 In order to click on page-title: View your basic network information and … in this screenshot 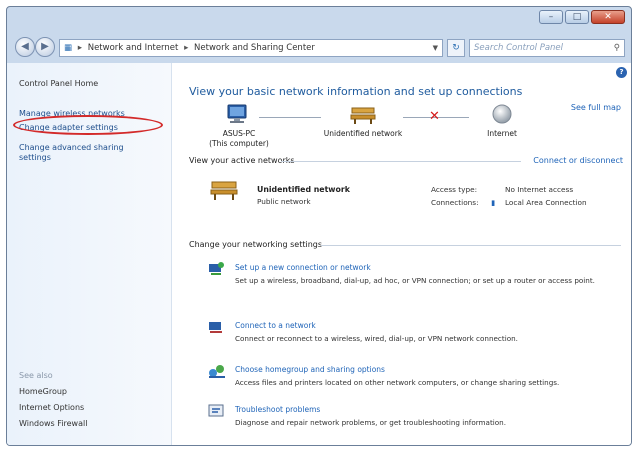, I will do `click(356, 91)`.